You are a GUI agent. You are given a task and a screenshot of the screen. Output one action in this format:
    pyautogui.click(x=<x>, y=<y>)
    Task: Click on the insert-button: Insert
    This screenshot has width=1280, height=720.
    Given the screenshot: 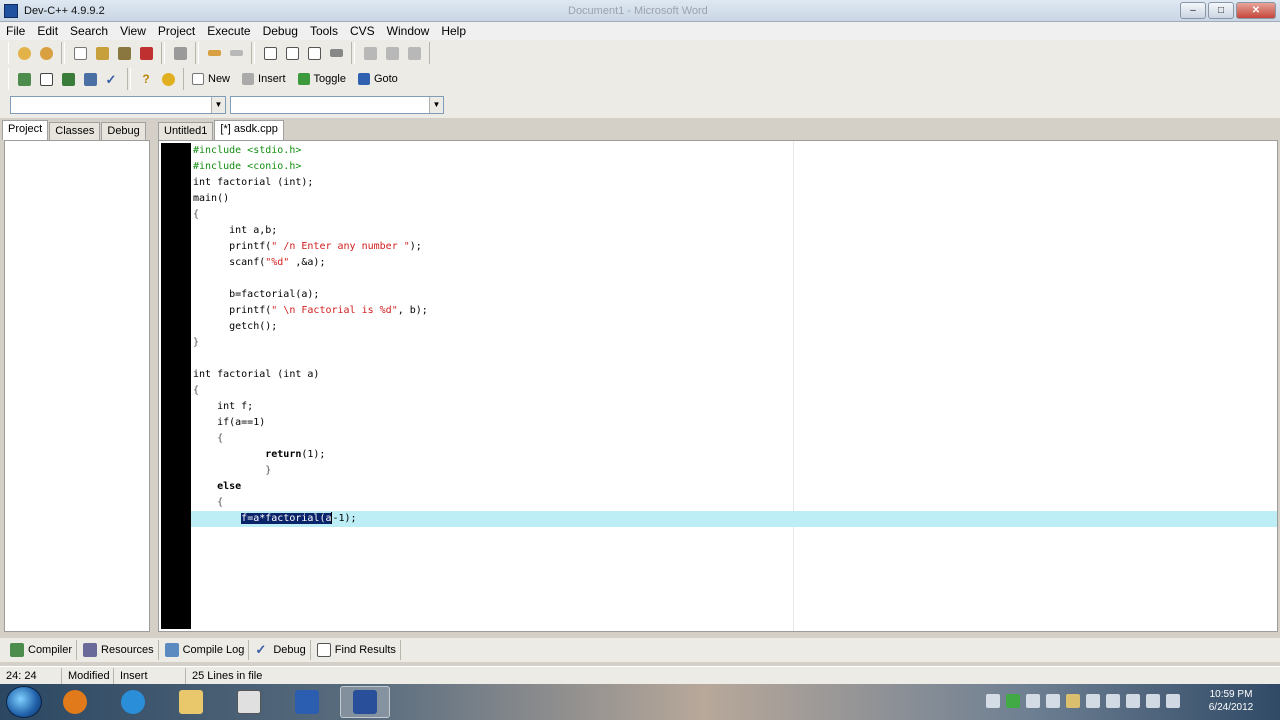 What is the action you would take?
    pyautogui.click(x=264, y=79)
    